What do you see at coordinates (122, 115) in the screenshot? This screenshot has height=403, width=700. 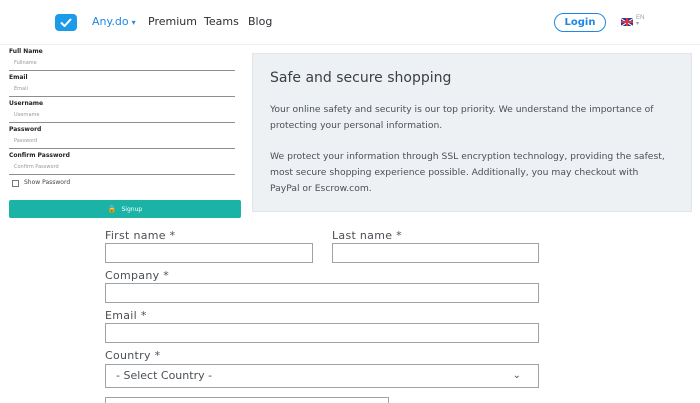 I see `username-input` at bounding box center [122, 115].